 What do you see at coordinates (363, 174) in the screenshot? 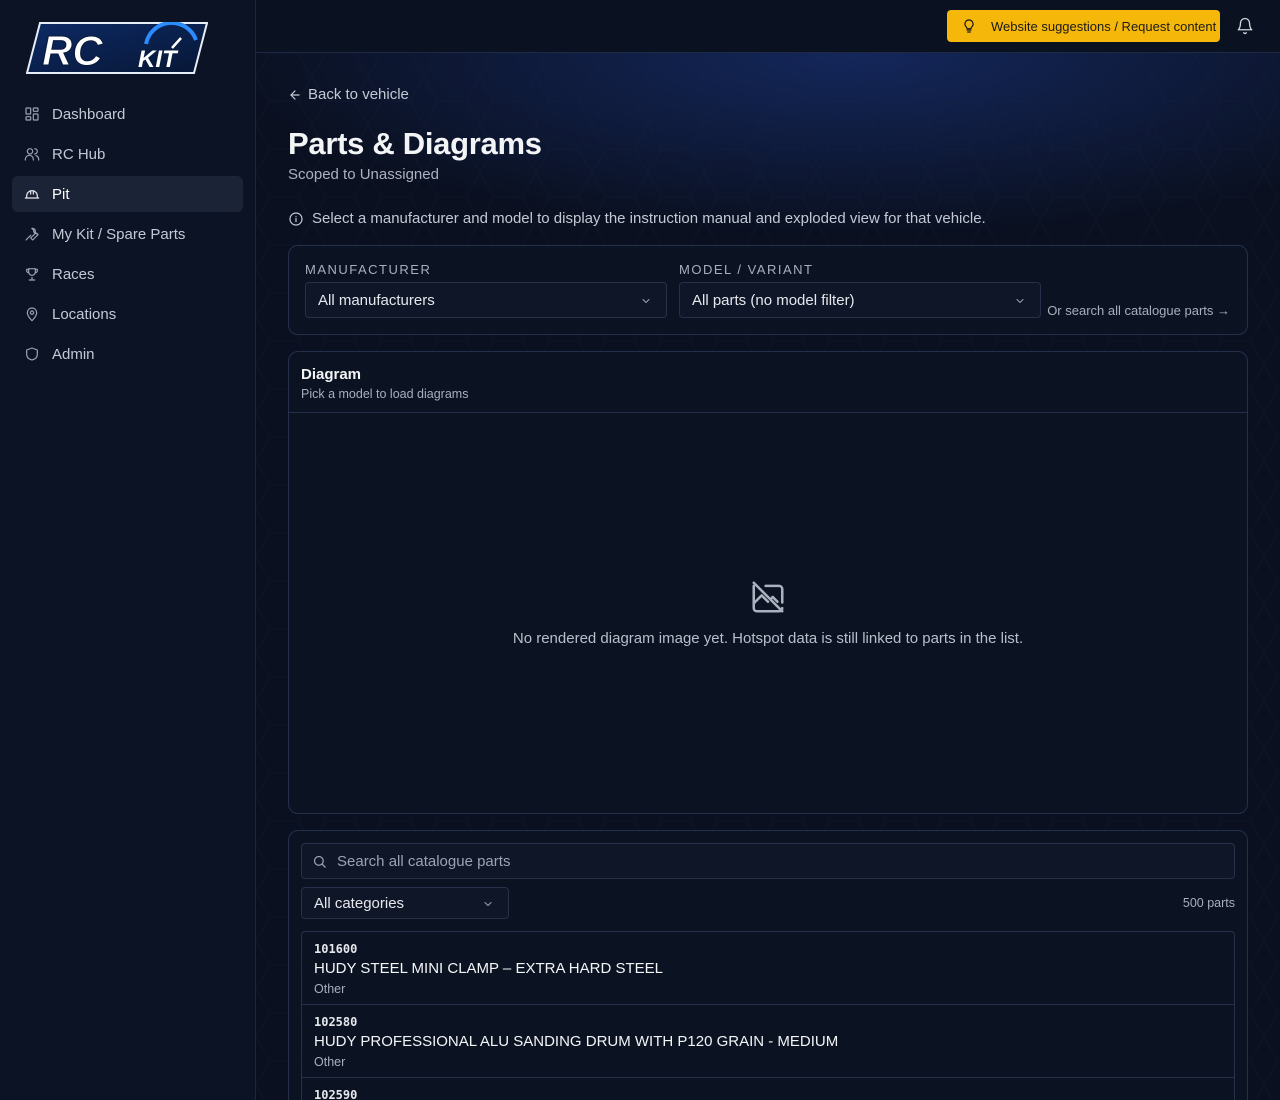
I see `page-subtitle: Scoped to Unassigned` at bounding box center [363, 174].